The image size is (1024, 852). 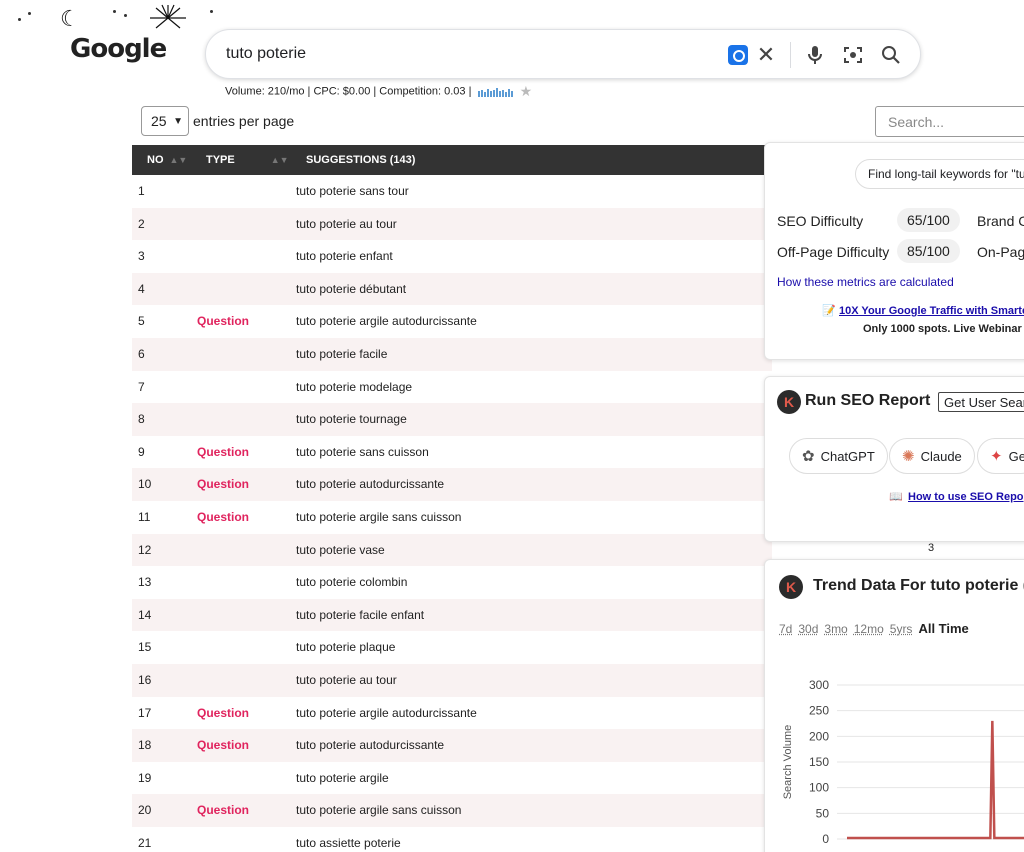 I want to click on col-type-header: TYPE ▲▼, so click(x=247, y=160).